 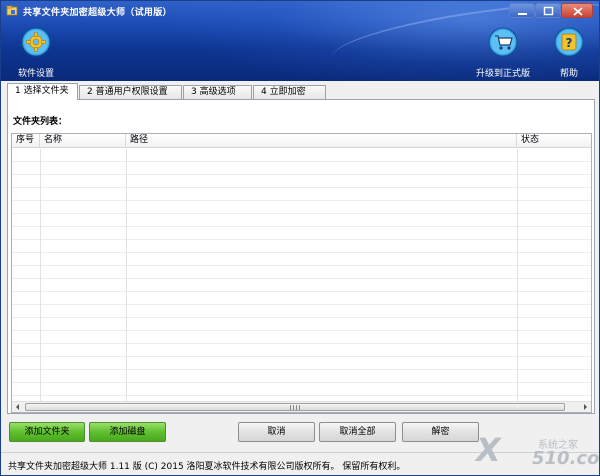 What do you see at coordinates (554, 141) in the screenshot?
I see `column-header-status: 状态` at bounding box center [554, 141].